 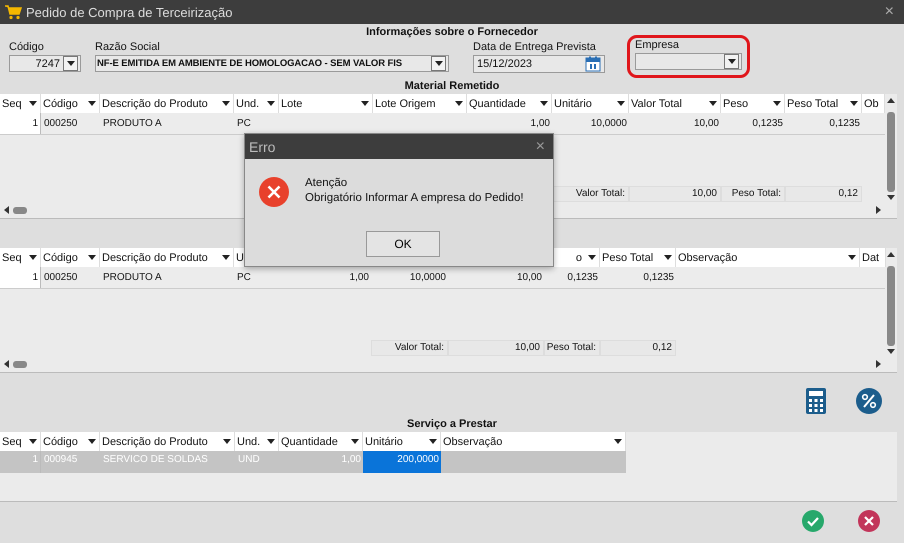 I want to click on calculator-icon, so click(x=816, y=401).